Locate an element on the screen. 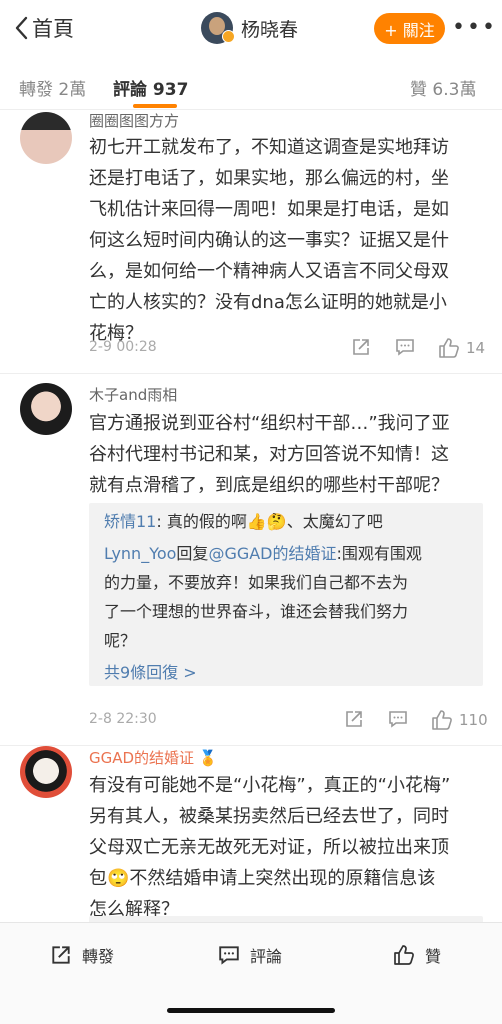 The image size is (502, 1024). comment-label: 評論 is located at coordinates (266, 956).